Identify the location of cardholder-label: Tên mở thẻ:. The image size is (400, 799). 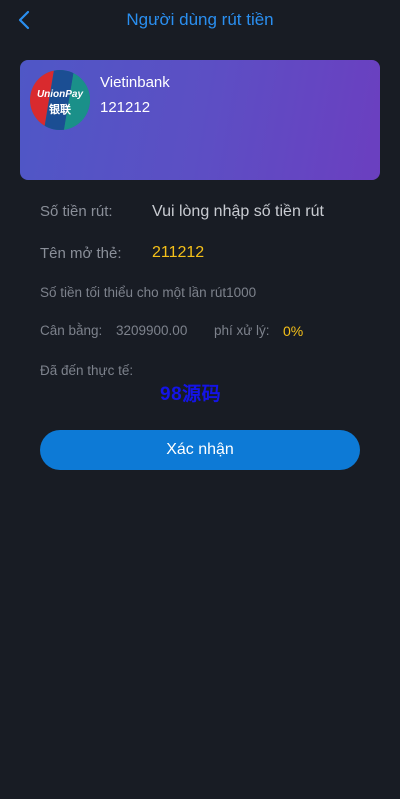
(81, 253).